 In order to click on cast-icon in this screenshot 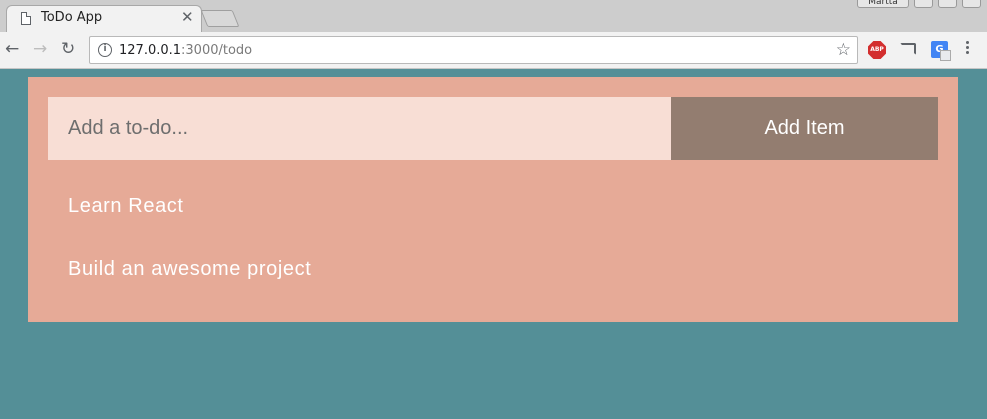, I will do `click(908, 49)`.